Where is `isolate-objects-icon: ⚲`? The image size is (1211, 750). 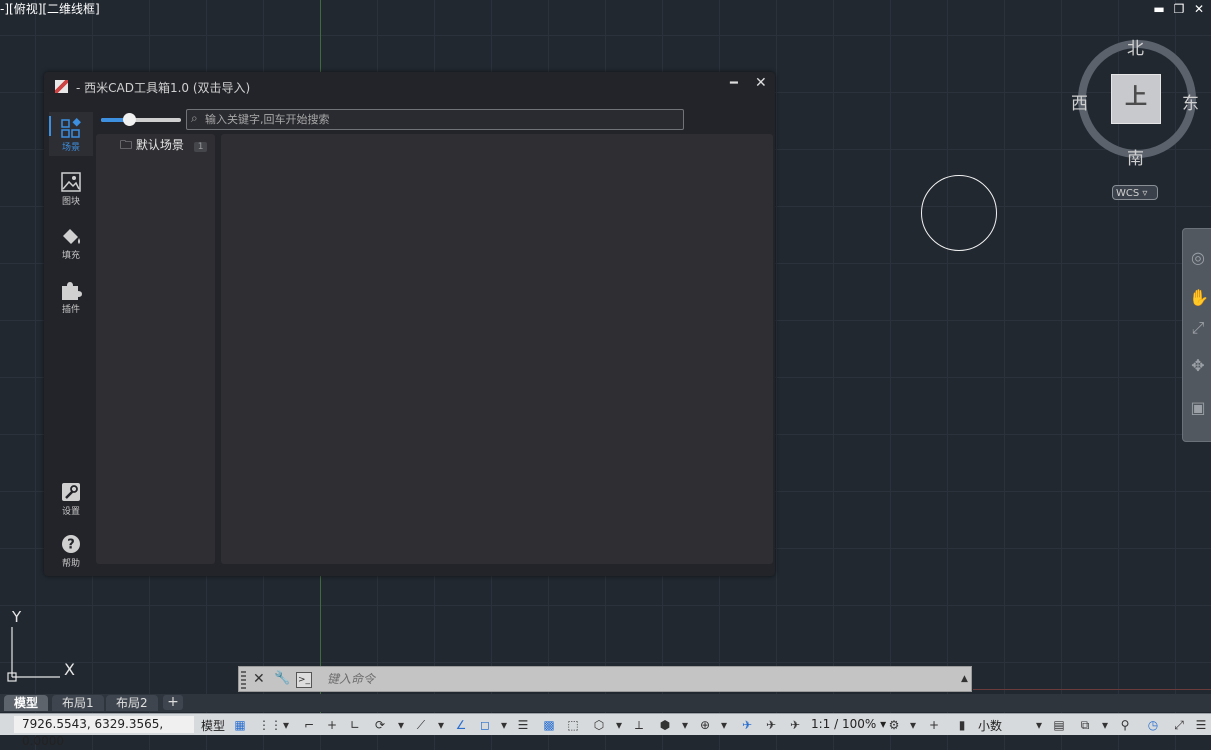
isolate-objects-icon: ⚲ is located at coordinates (1125, 725).